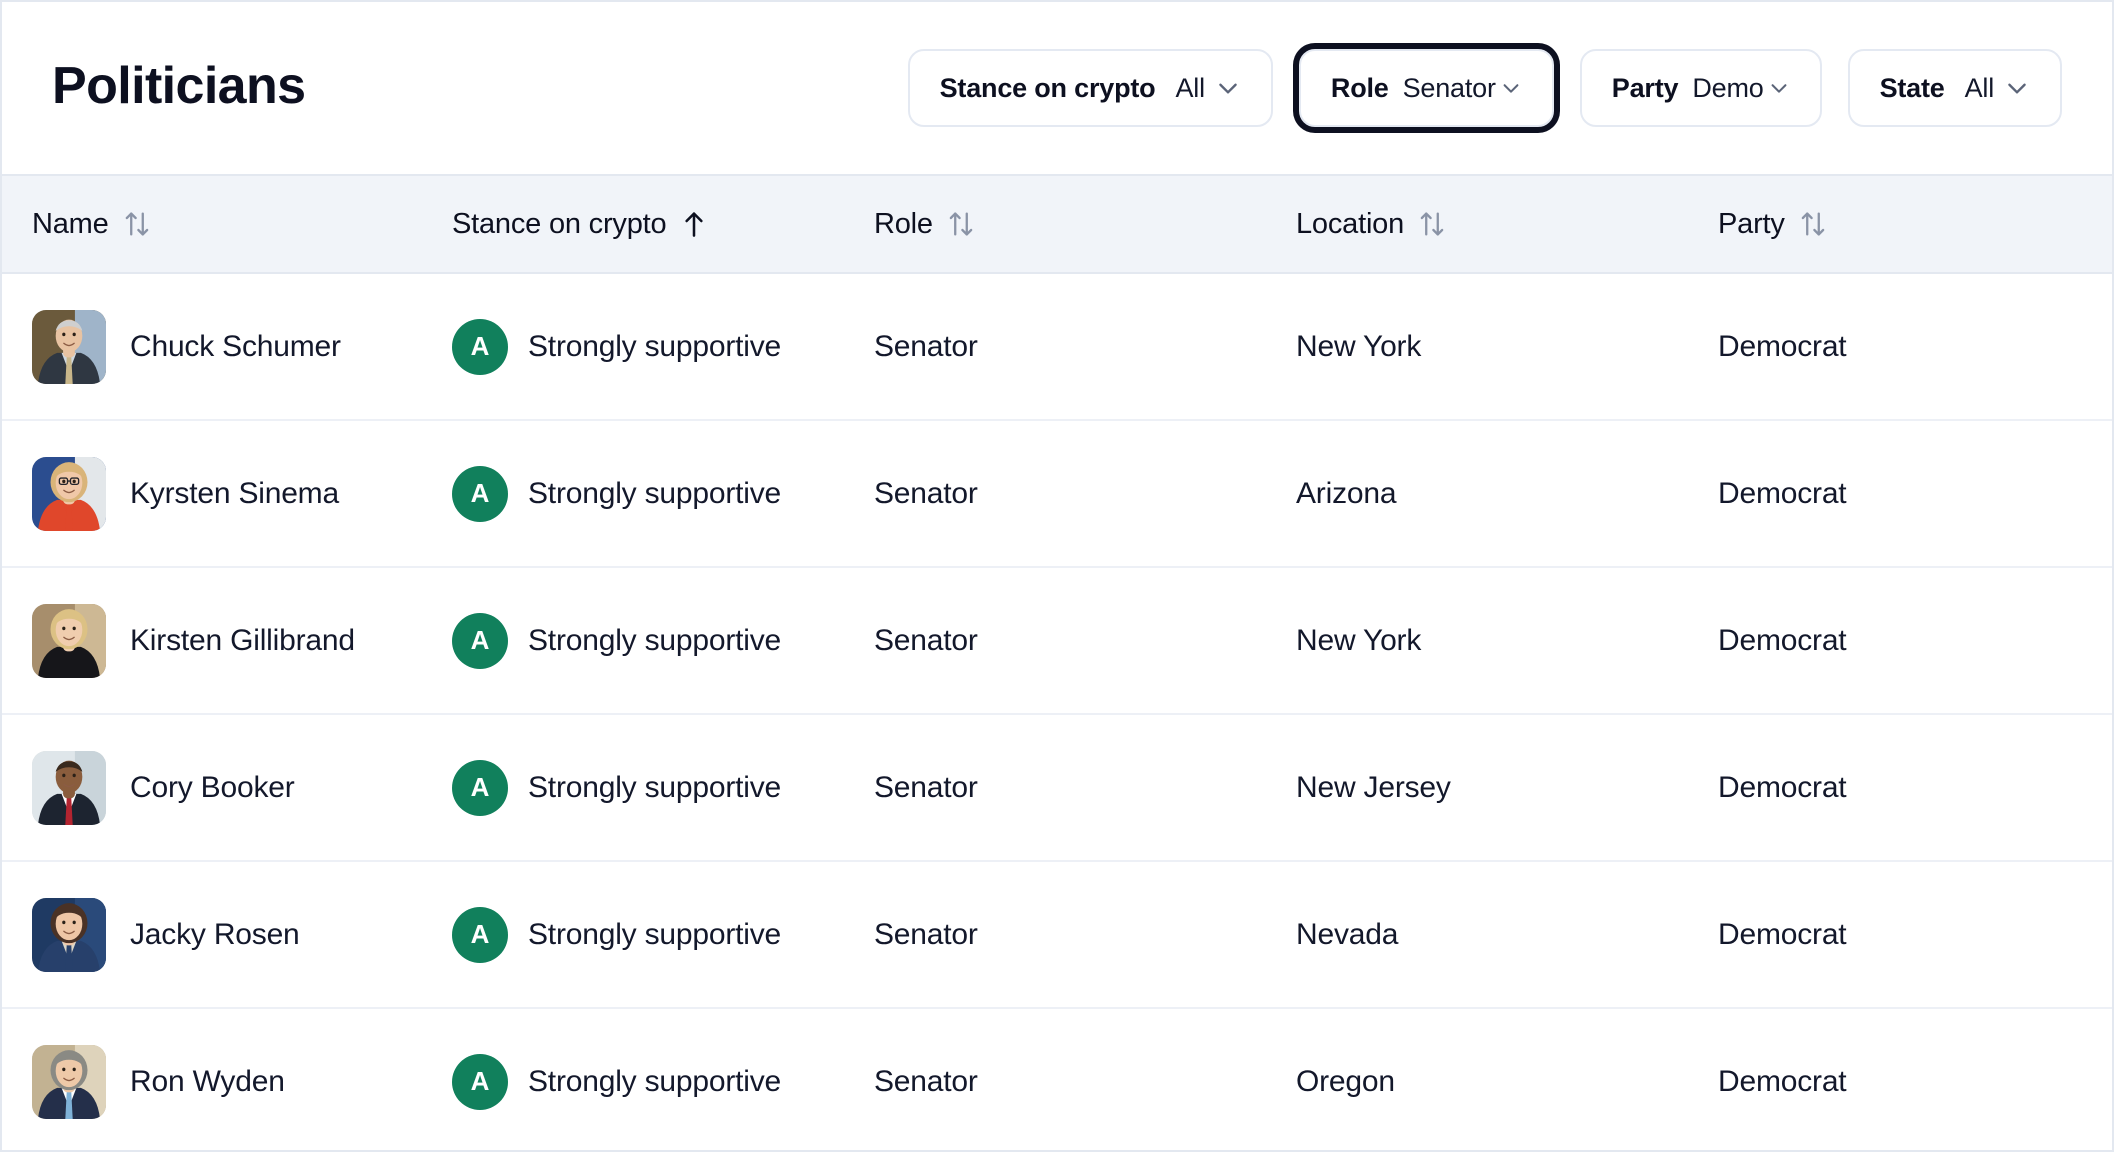 This screenshot has height=1152, width=2114. What do you see at coordinates (1507, 494) in the screenshot?
I see `cell-location: Arizona` at bounding box center [1507, 494].